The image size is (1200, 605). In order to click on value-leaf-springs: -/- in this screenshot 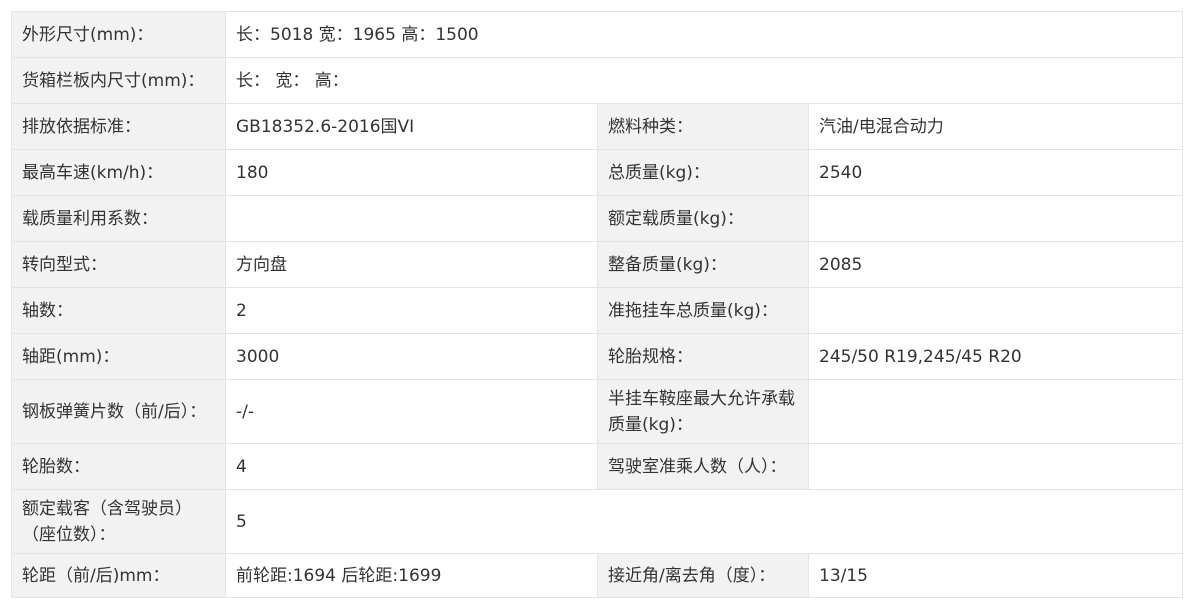, I will do `click(411, 411)`.